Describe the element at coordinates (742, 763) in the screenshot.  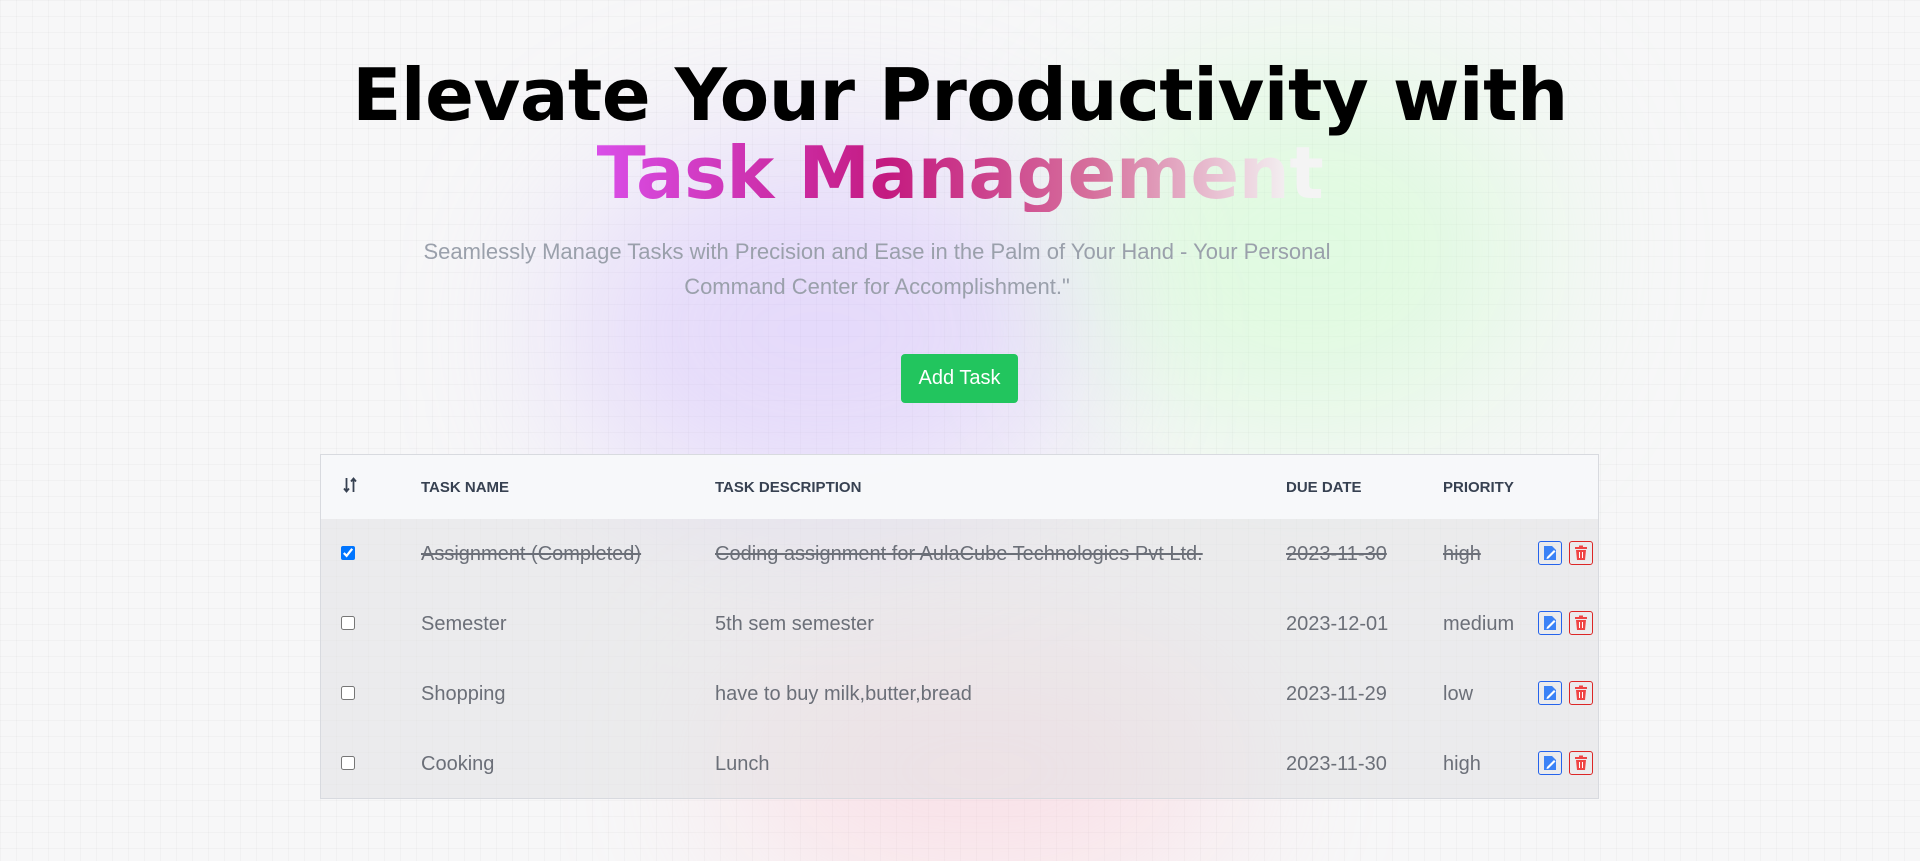
I see `task-description-cell: Lunch` at that location.